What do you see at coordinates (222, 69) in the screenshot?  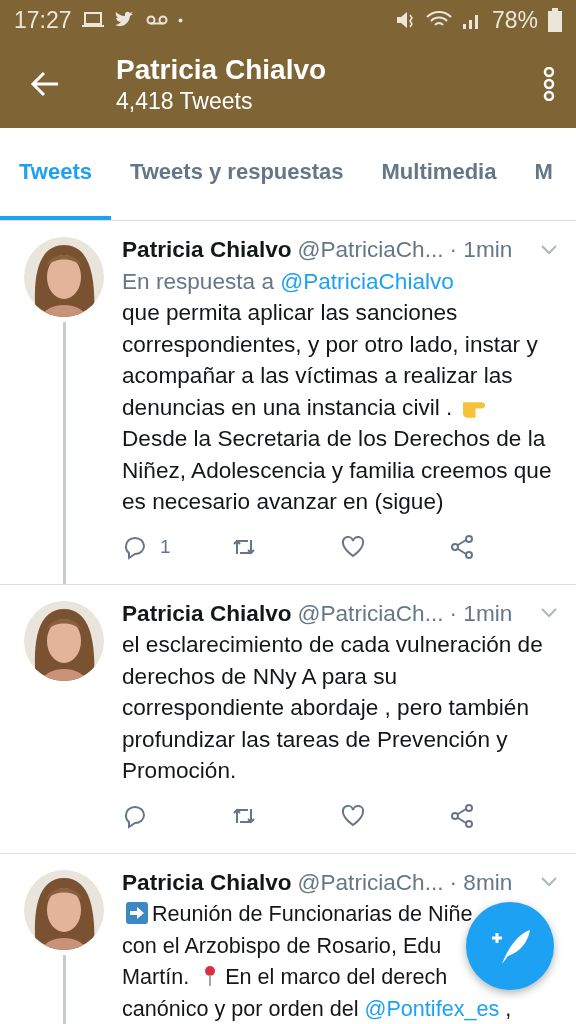 I see `profile-name: Patricia Chialvo` at bounding box center [222, 69].